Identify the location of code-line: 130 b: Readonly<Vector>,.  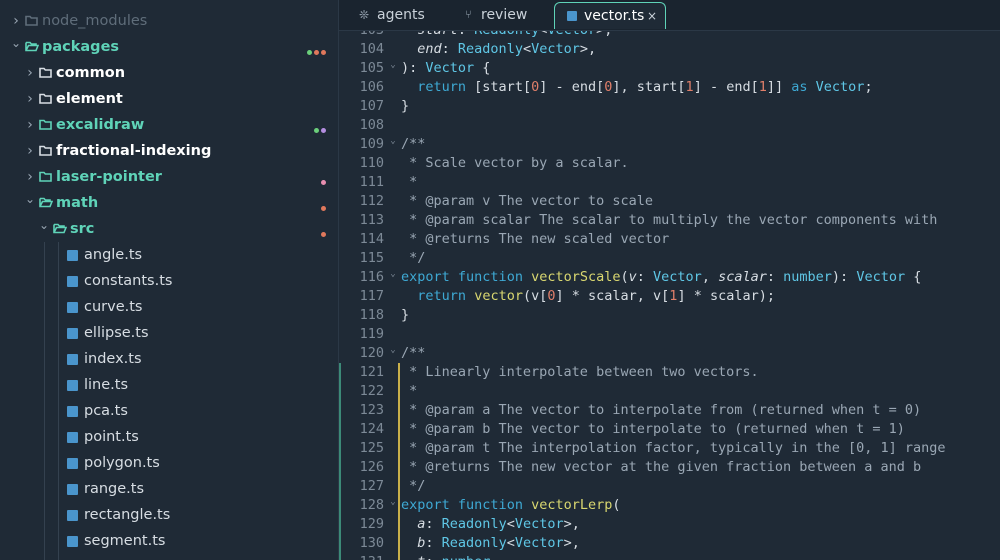
(669, 543).